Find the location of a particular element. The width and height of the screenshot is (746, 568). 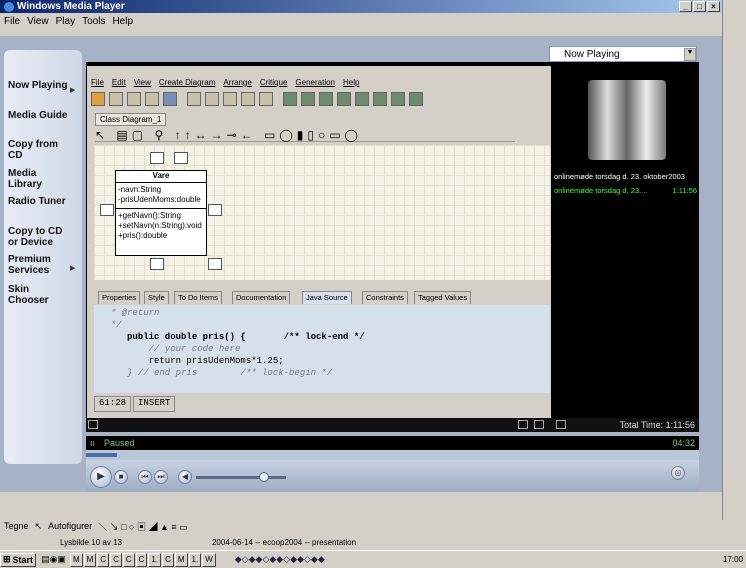

sidebar-item-copy-to-cd: Copy to CD or Device is located at coordinates (40, 237).